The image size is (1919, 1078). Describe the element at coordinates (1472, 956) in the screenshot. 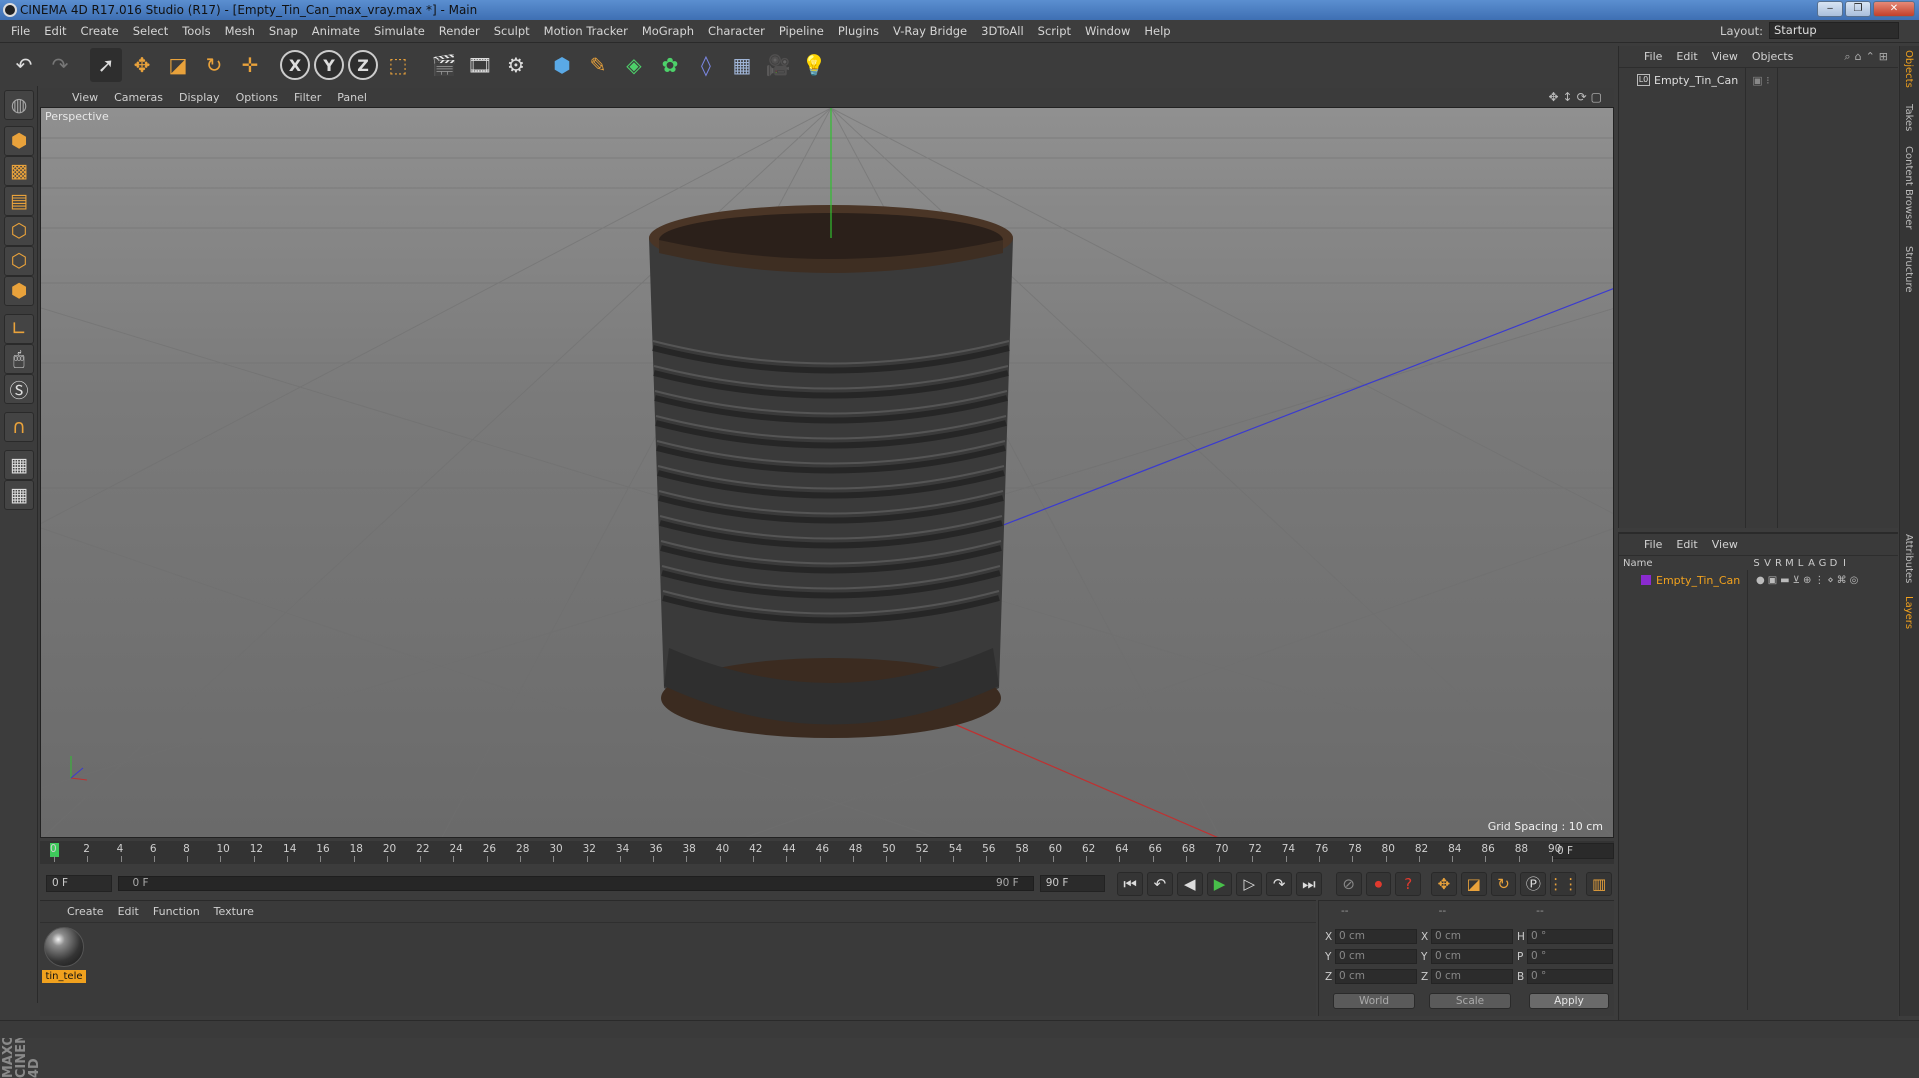

I see `size-y-field: 0 cm` at that location.